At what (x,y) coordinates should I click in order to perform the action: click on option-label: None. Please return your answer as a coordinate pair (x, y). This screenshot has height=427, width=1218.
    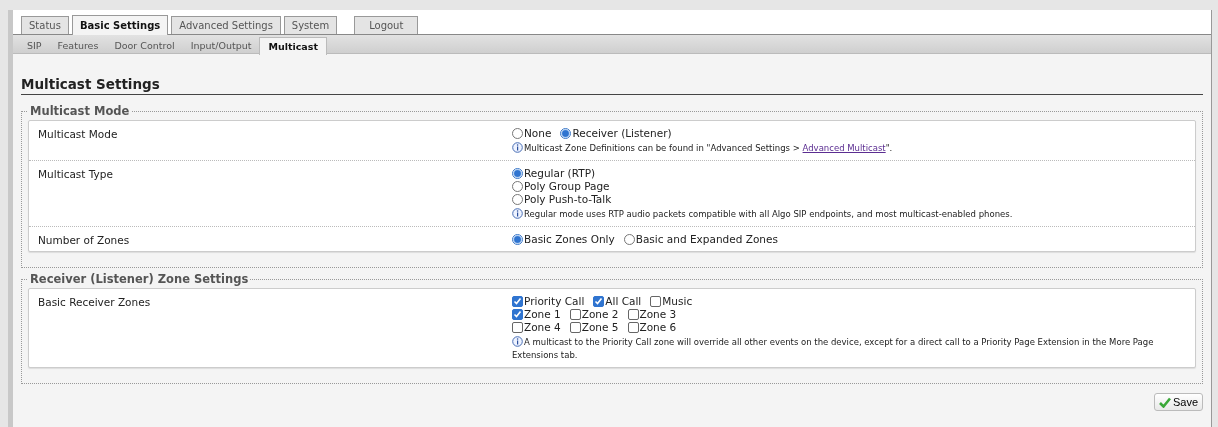
    Looking at the image, I should click on (538, 133).